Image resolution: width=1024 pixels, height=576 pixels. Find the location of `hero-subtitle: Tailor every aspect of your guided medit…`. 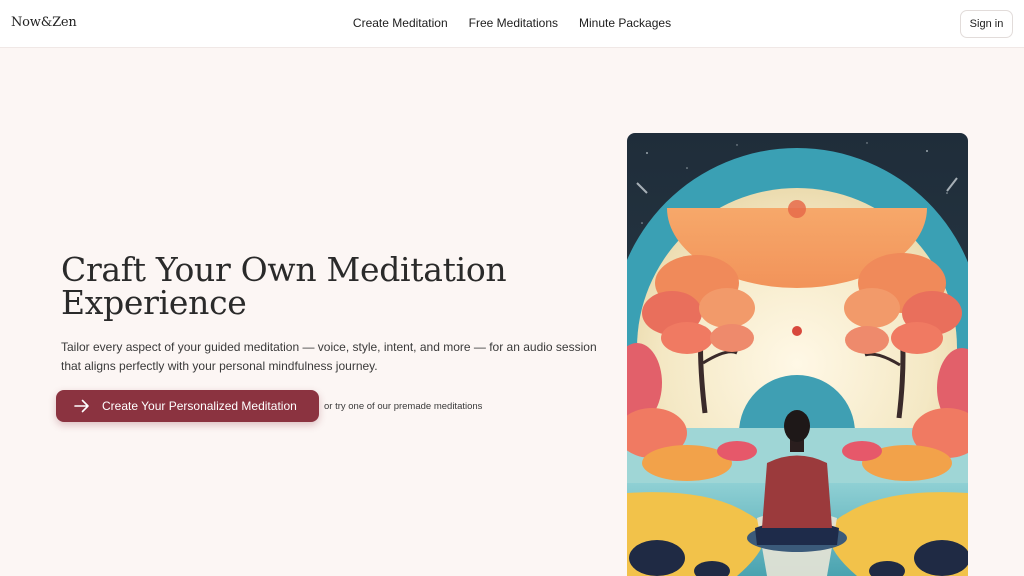

hero-subtitle: Tailor every aspect of your guided medit… is located at coordinates (333, 357).